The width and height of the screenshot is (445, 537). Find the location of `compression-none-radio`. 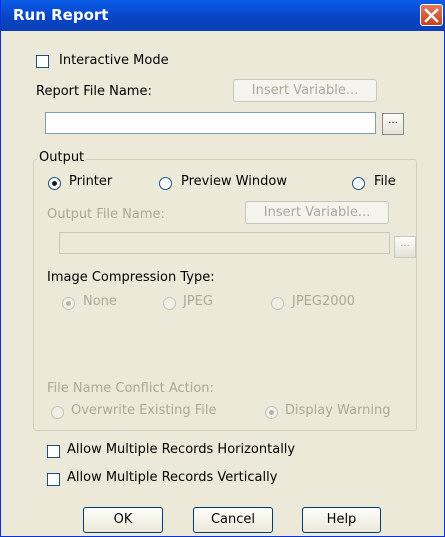

compression-none-radio is located at coordinates (68, 303).